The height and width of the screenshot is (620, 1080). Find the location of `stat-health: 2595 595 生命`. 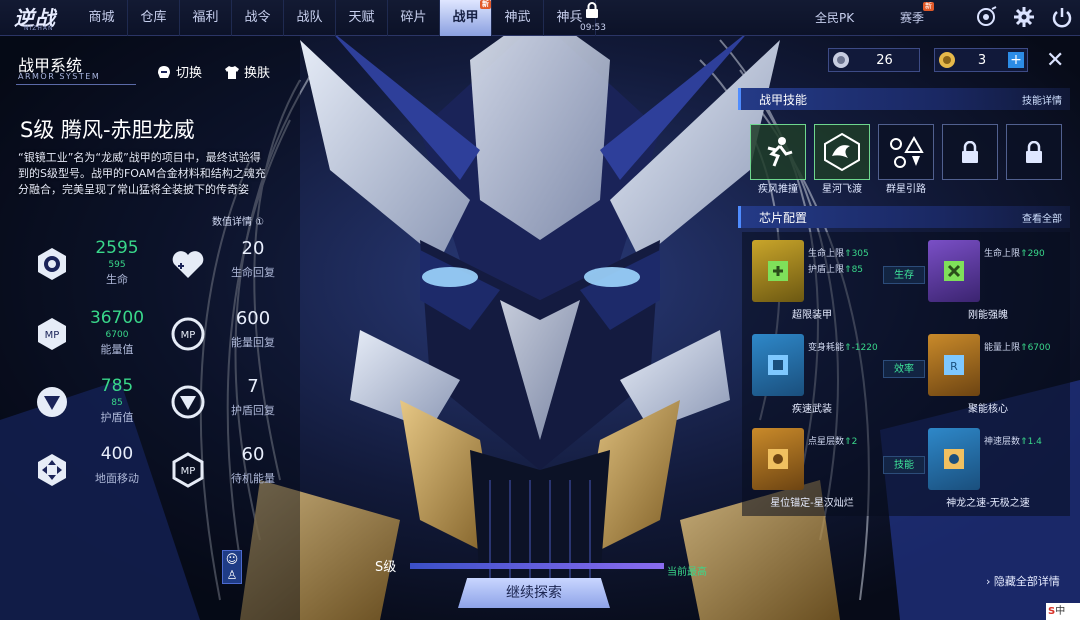

stat-health: 2595 595 生命 is located at coordinates (90, 266).